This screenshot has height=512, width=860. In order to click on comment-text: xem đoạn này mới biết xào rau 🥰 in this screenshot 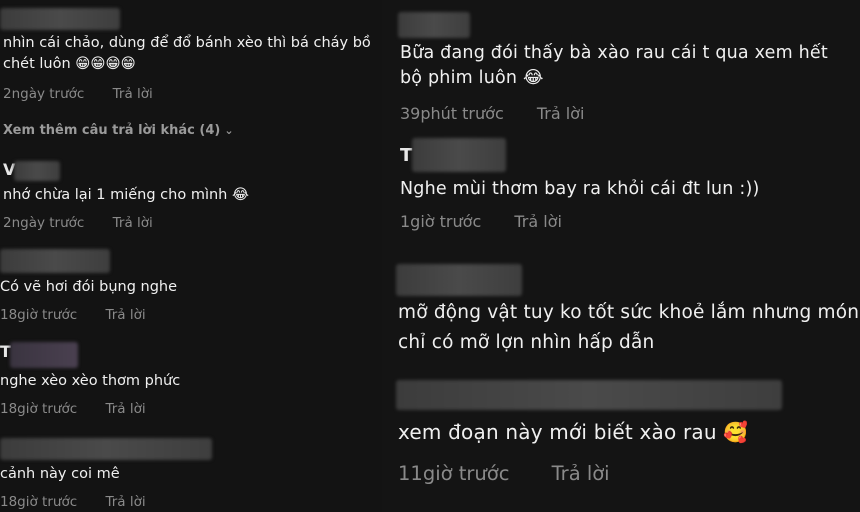, I will do `click(573, 432)`.